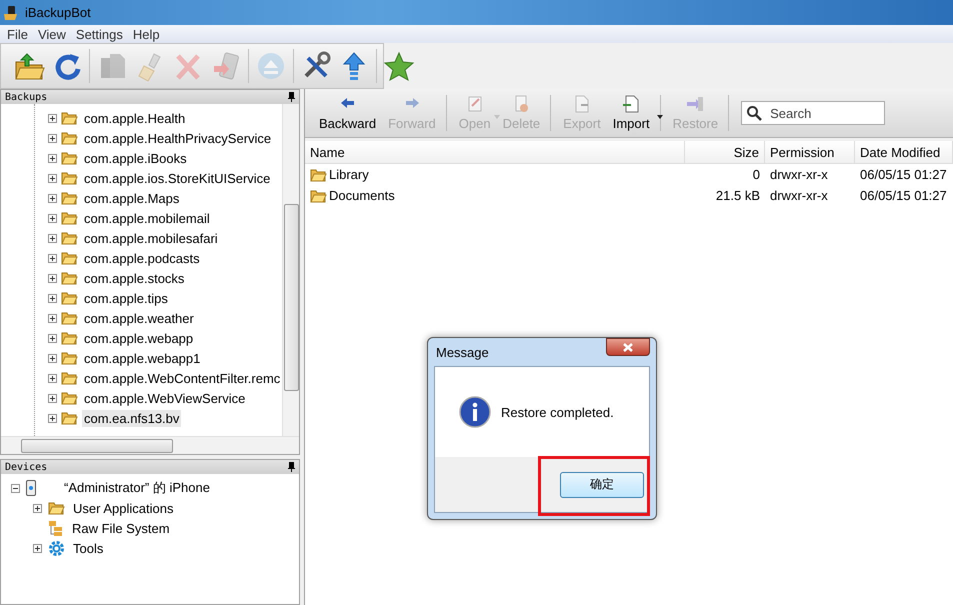  What do you see at coordinates (126, 298) in the screenshot?
I see `tree-item: com.apple.tips` at bounding box center [126, 298].